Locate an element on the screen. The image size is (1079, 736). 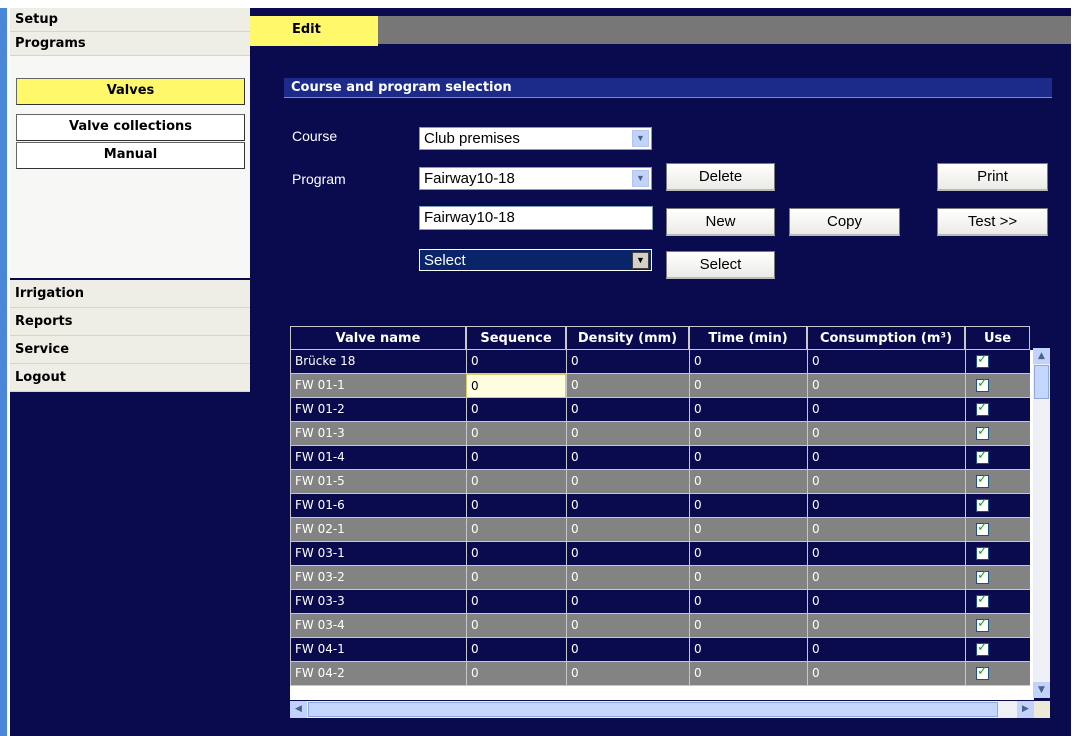
table-row: FW 01-6 0 0 0 0 is located at coordinates (660, 506).